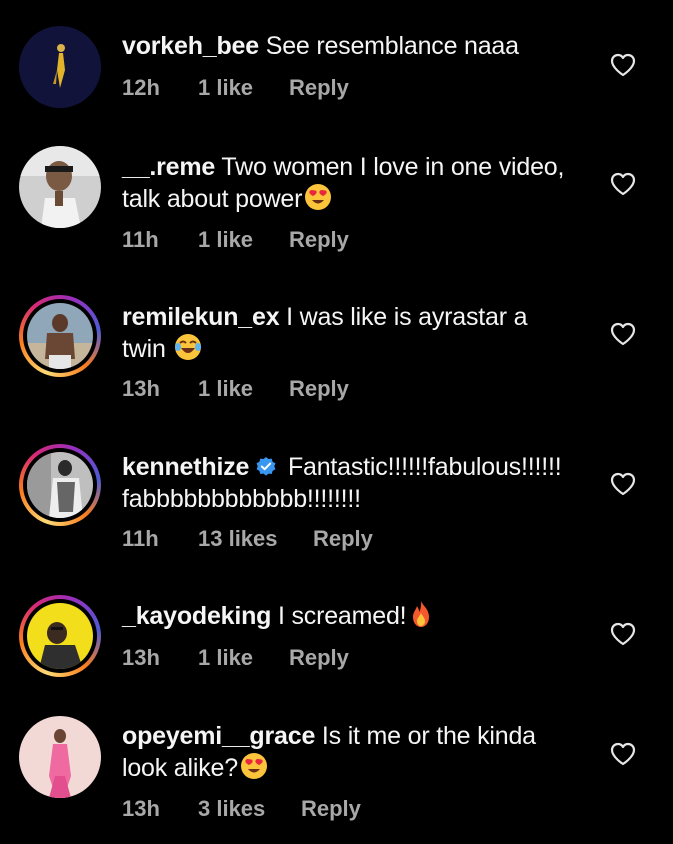 Image resolution: width=673 pixels, height=844 pixels. I want to click on comment-username: remilekun_ex, so click(201, 317).